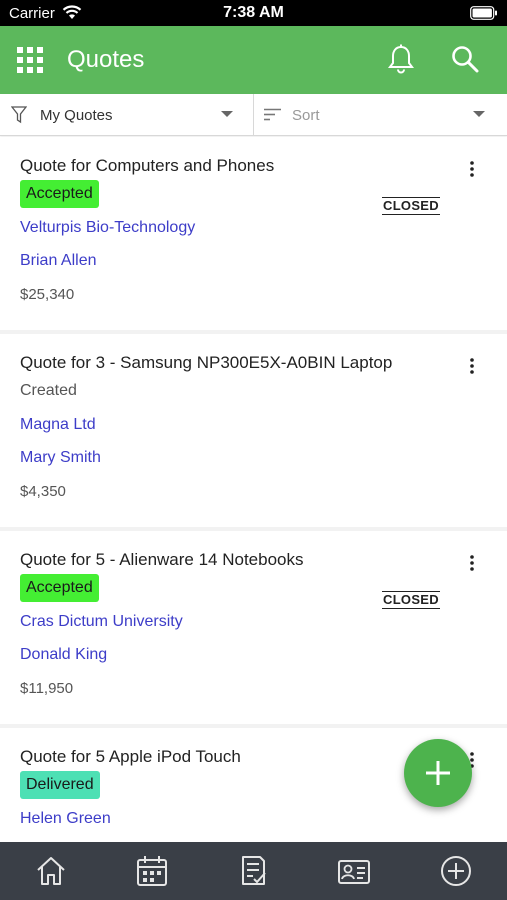 The height and width of the screenshot is (900, 507). I want to click on filter-icon, so click(19, 117).